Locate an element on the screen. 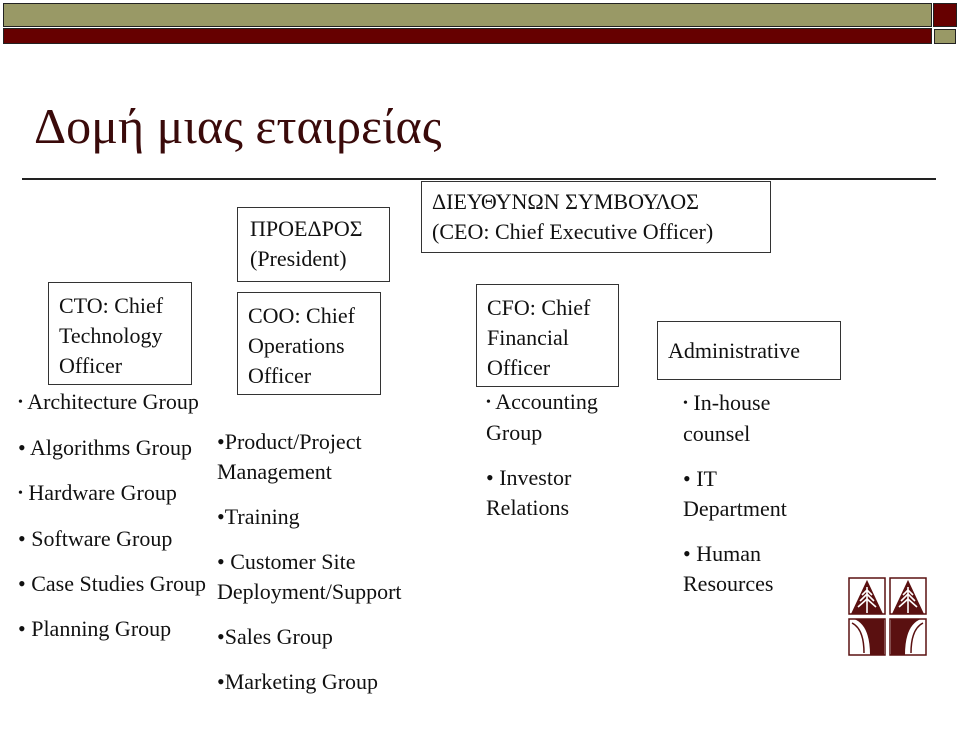 Image resolution: width=960 pixels, height=732 pixels. cto-line-1: CTO: Chief is located at coordinates (111, 305).